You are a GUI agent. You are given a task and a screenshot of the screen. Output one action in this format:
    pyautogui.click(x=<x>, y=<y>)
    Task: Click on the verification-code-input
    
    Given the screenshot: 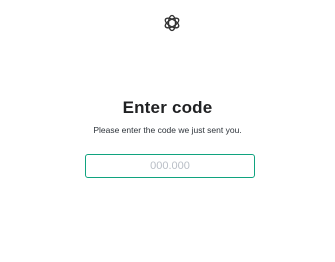 What is the action you would take?
    pyautogui.click(x=170, y=166)
    